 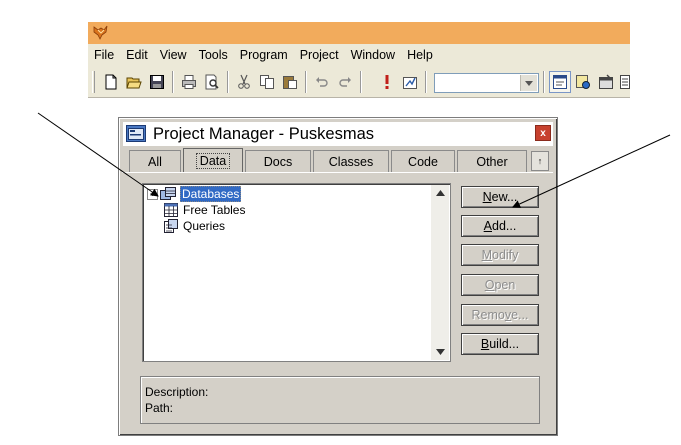 I want to click on button-mnemonic: O, so click(x=489, y=285).